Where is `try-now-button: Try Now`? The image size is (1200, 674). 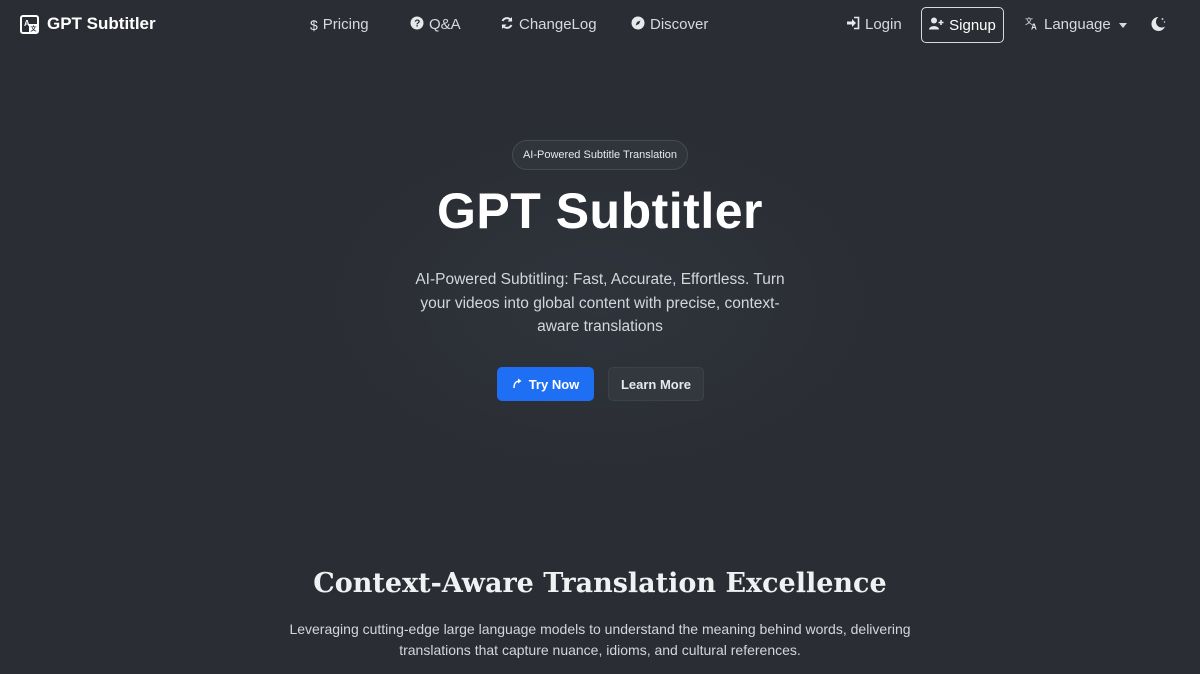 try-now-button: Try Now is located at coordinates (545, 384).